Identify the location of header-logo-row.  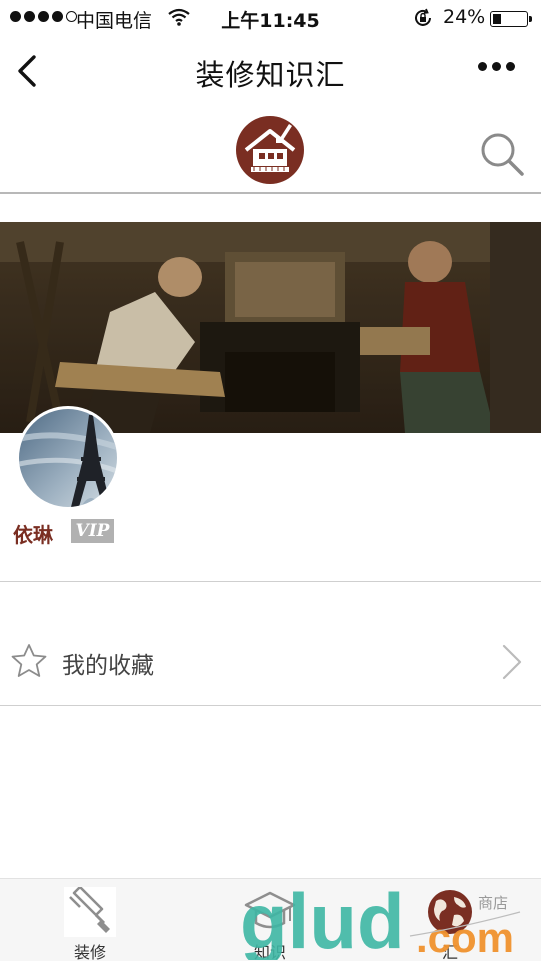
(270, 150).